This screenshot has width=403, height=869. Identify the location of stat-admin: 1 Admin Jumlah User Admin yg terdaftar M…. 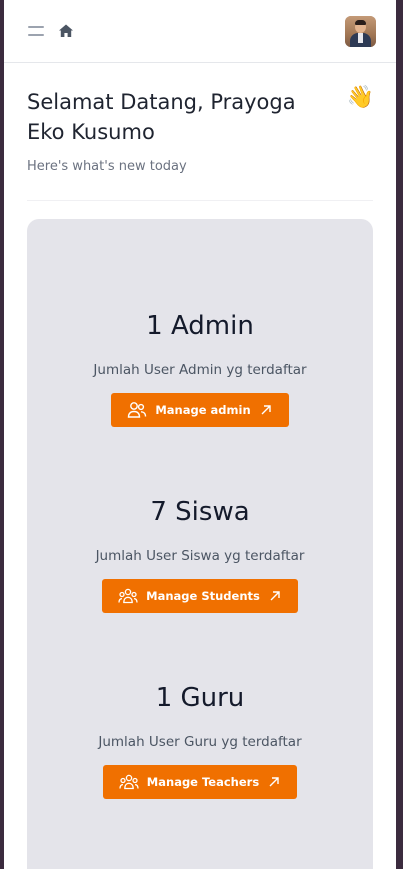
(200, 368).